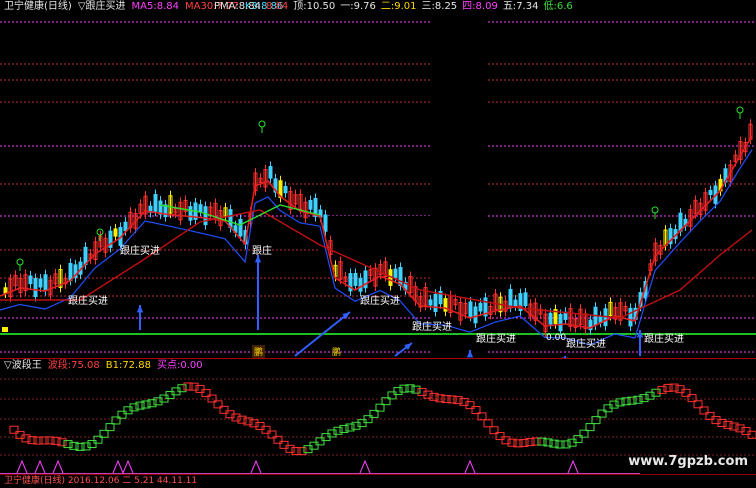 The height and width of the screenshot is (488, 756). Describe the element at coordinates (688, 461) in the screenshot. I see `watermark: www.7gpzb.com` at that location.